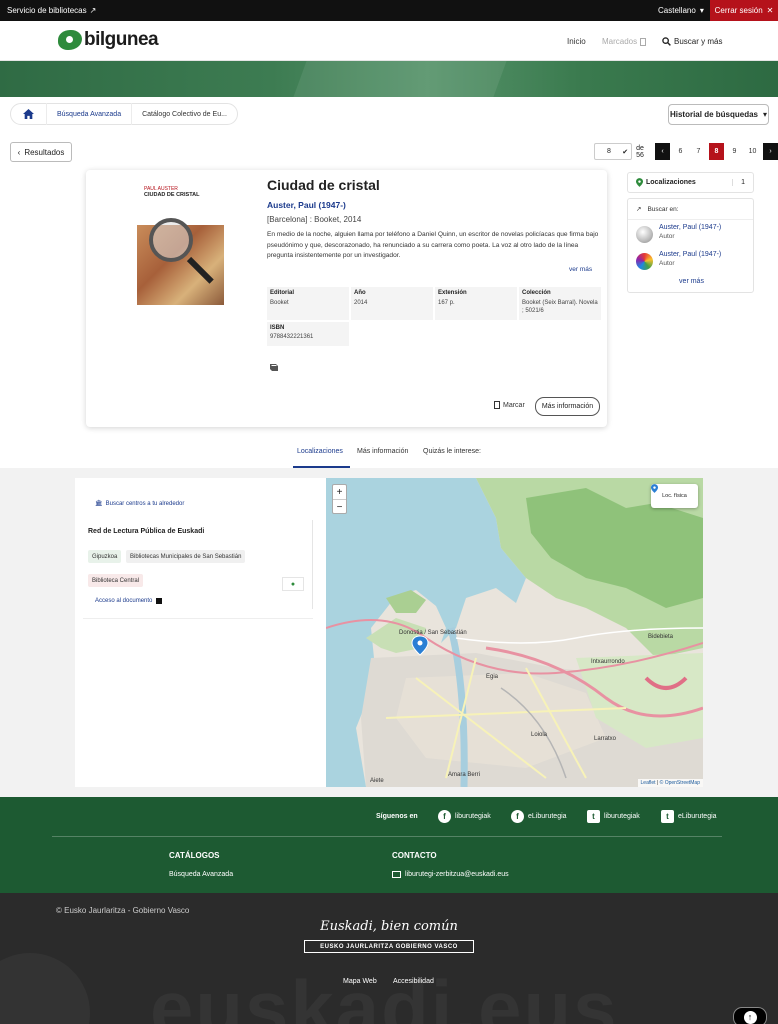  Describe the element at coordinates (716, 151) in the screenshot. I see `page-link-active: 8` at that location.